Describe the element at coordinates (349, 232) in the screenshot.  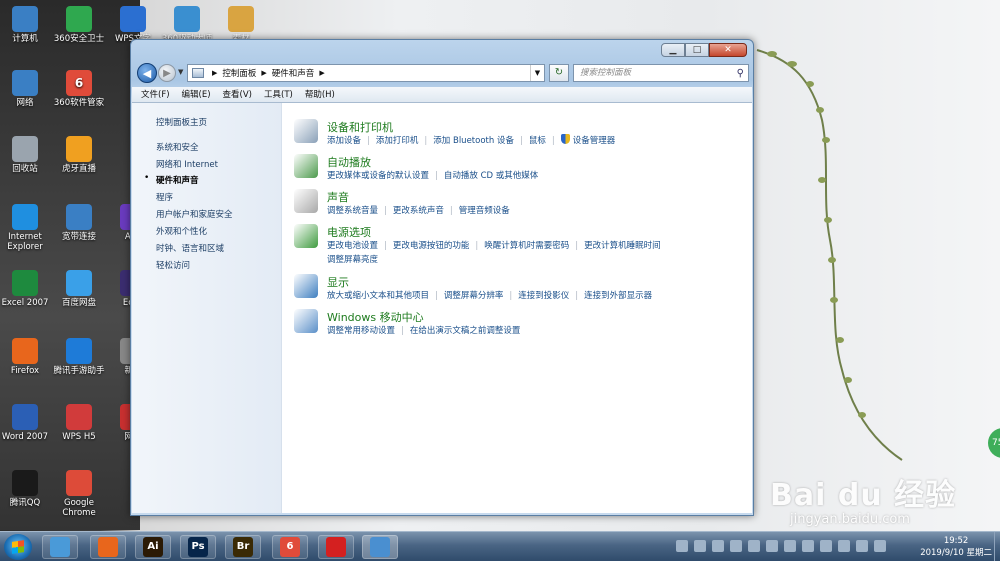
I see `category-title: 电源选项` at that location.